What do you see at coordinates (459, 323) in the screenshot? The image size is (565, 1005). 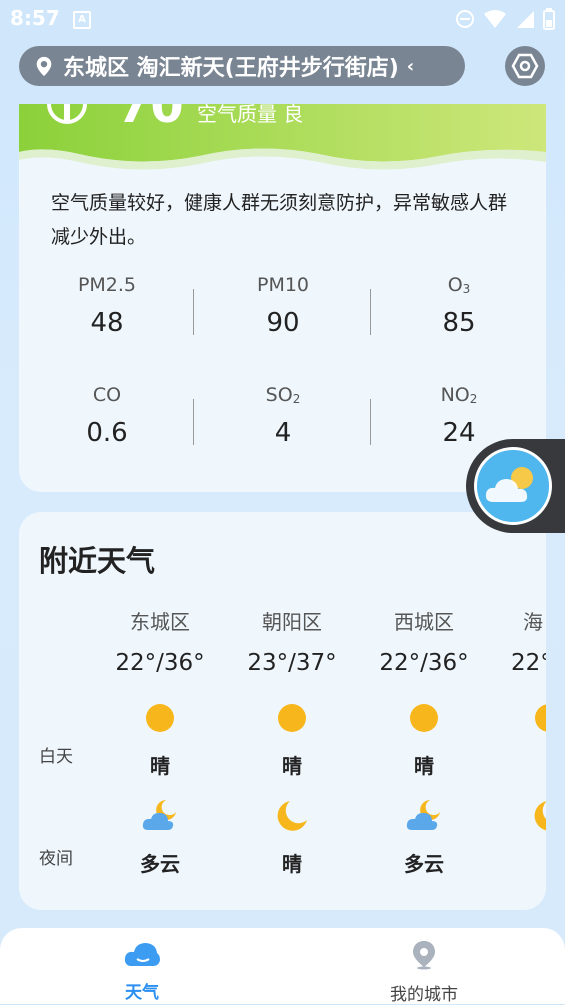 I see `pollutant-value: 85` at bounding box center [459, 323].